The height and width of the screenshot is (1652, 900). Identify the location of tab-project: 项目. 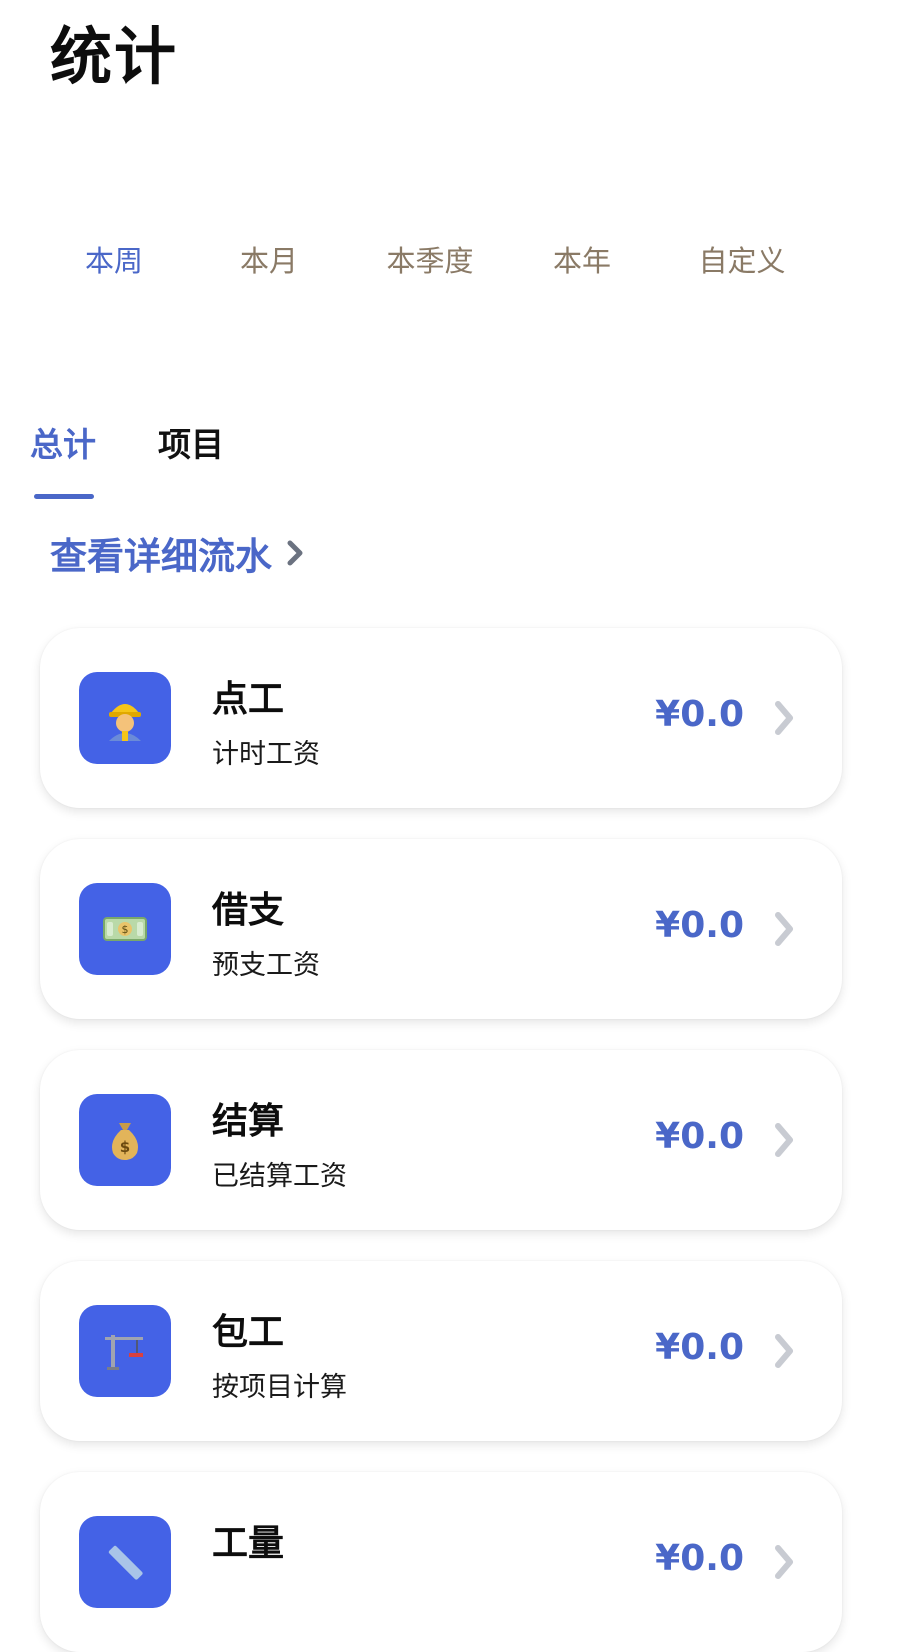
(191, 442).